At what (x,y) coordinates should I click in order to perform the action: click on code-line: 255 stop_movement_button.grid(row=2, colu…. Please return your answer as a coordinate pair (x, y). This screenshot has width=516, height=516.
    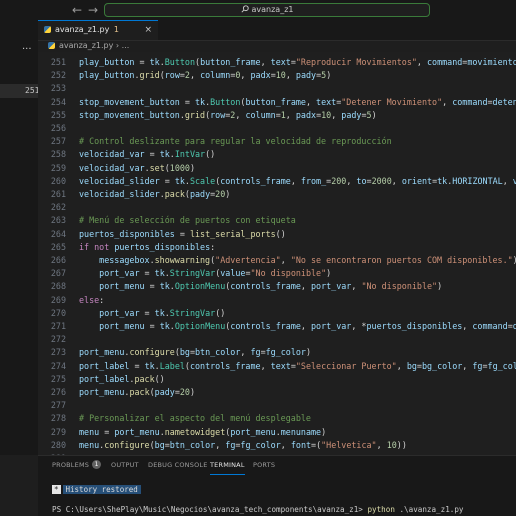
    Looking at the image, I should click on (277, 115).